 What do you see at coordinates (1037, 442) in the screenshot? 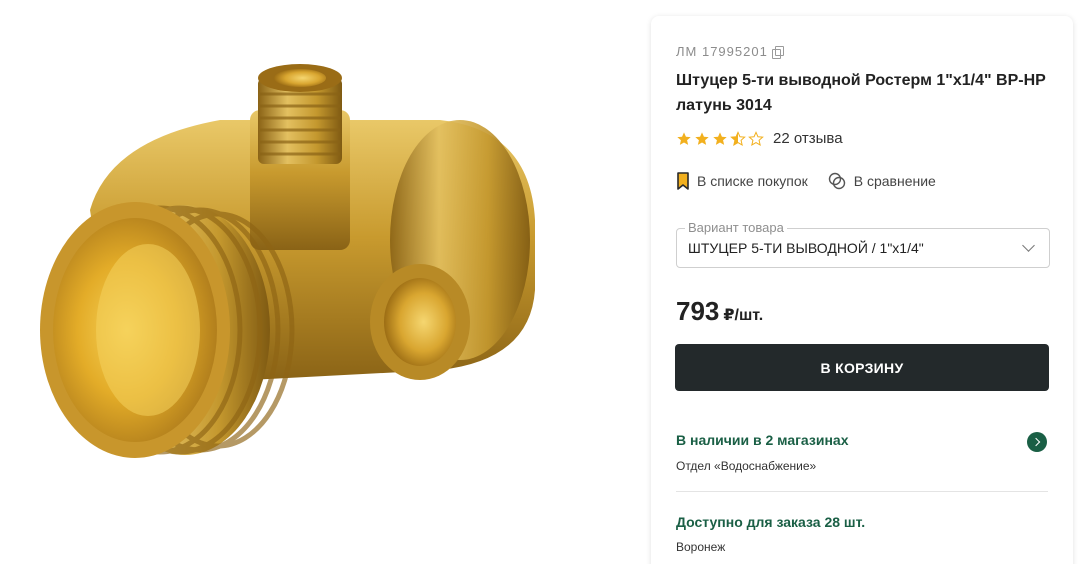
I see `arrow-right-icon` at bounding box center [1037, 442].